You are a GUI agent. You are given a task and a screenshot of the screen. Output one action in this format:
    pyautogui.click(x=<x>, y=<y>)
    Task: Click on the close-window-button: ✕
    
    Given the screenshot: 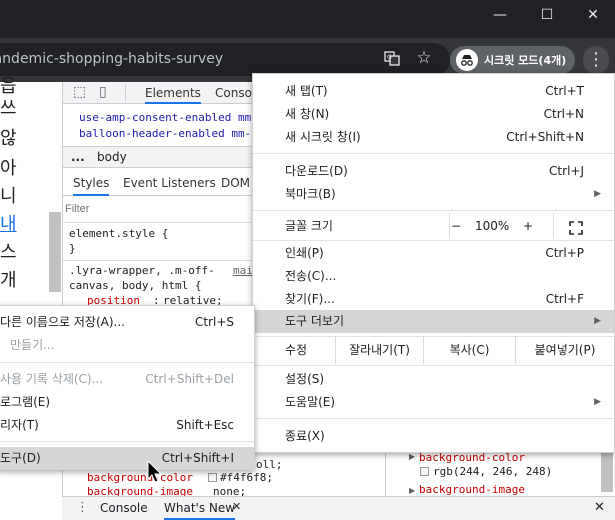 What is the action you would take?
    pyautogui.click(x=592, y=15)
    